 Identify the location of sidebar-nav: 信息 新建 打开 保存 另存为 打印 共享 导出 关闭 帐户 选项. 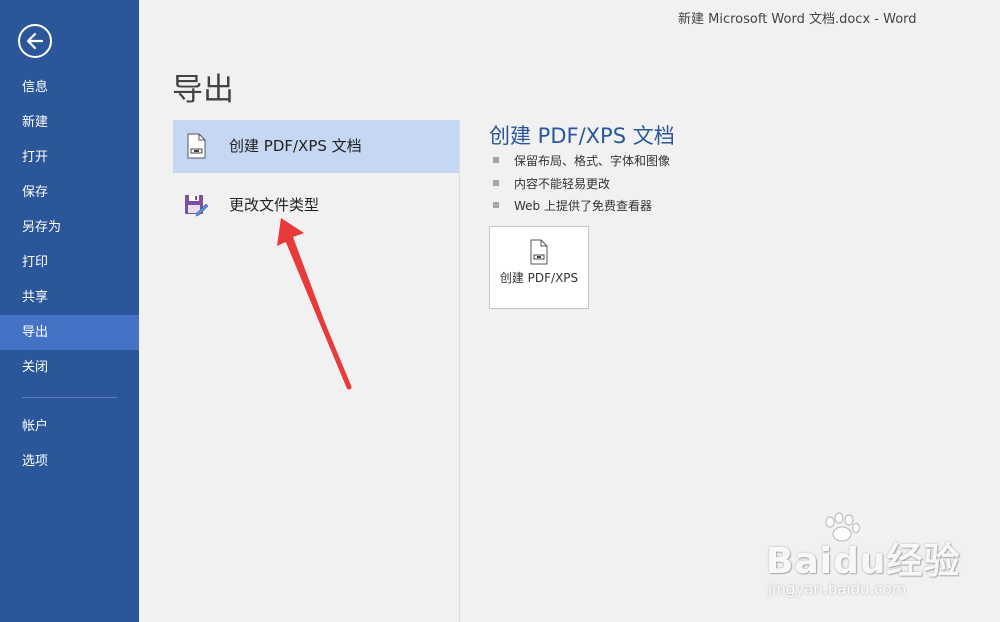
(69, 274).